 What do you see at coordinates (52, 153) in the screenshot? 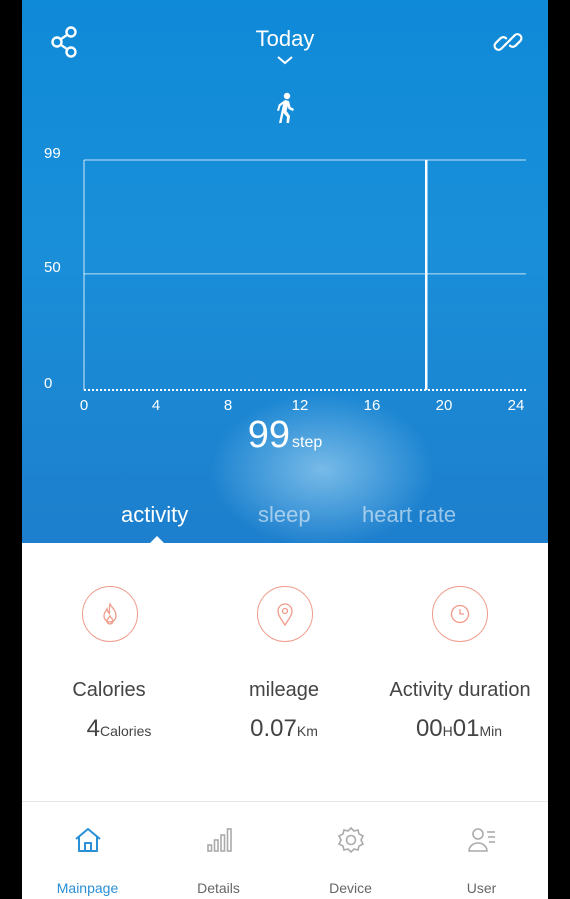
I see `y-tick-label: 99` at bounding box center [52, 153].